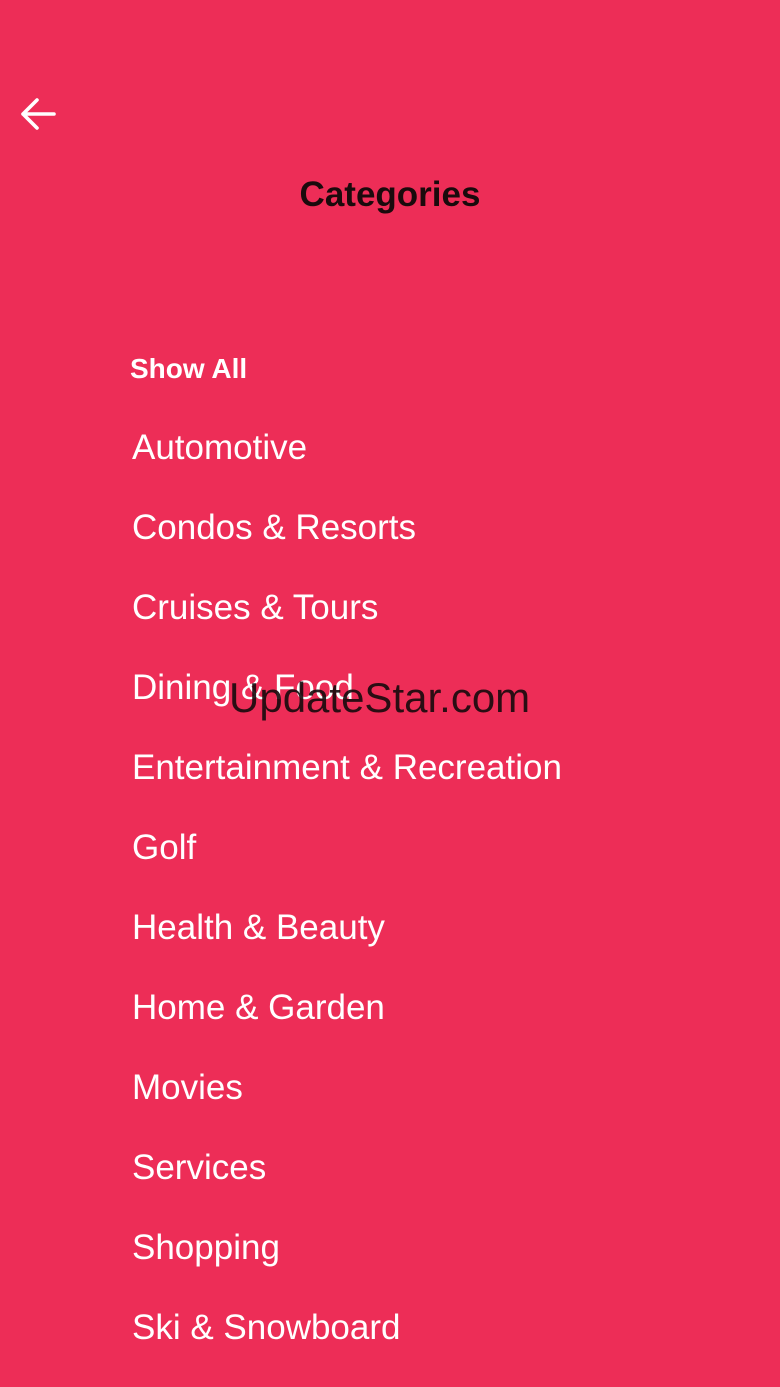  What do you see at coordinates (164, 848) in the screenshot?
I see `category-golf: Golf` at bounding box center [164, 848].